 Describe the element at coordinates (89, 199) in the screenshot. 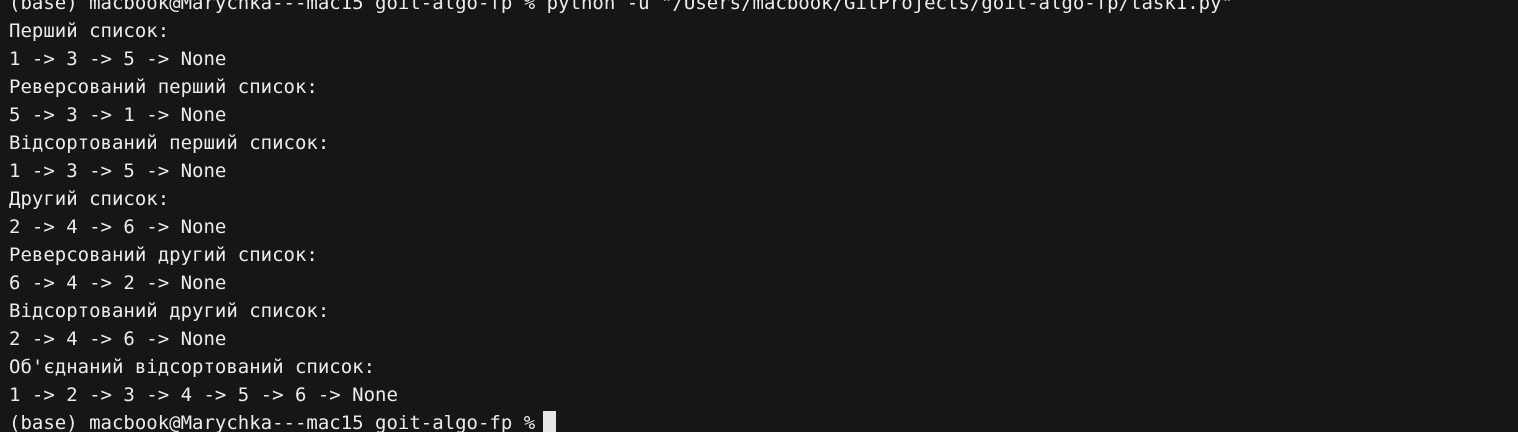

I see `output-line: Другий список:` at that location.